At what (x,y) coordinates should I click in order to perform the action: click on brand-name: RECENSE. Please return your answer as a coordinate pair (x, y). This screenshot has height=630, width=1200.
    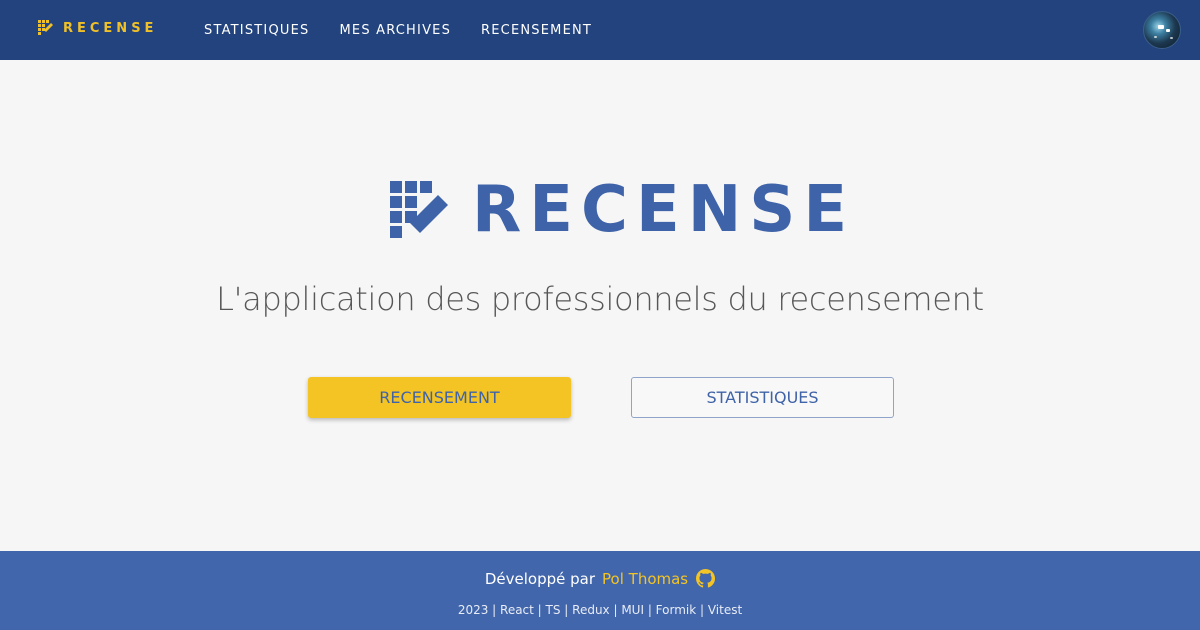
    Looking at the image, I should click on (110, 28).